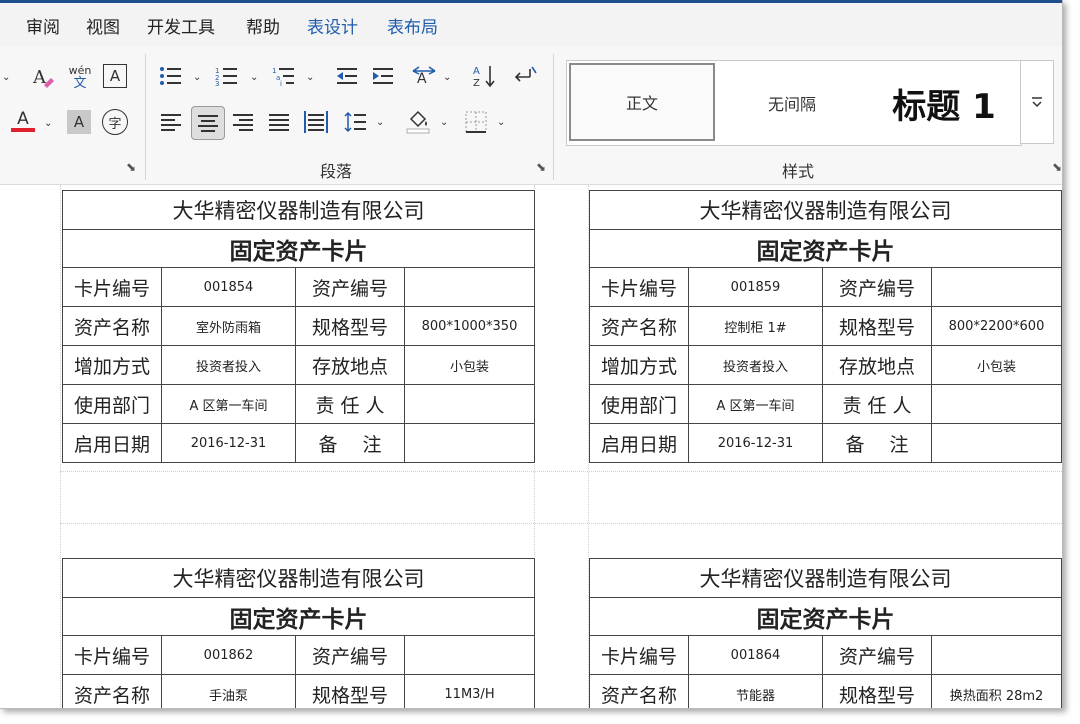 The height and width of the screenshot is (724, 1080). What do you see at coordinates (996, 326) in the screenshot?
I see `value-spec: 800*2200*600` at bounding box center [996, 326].